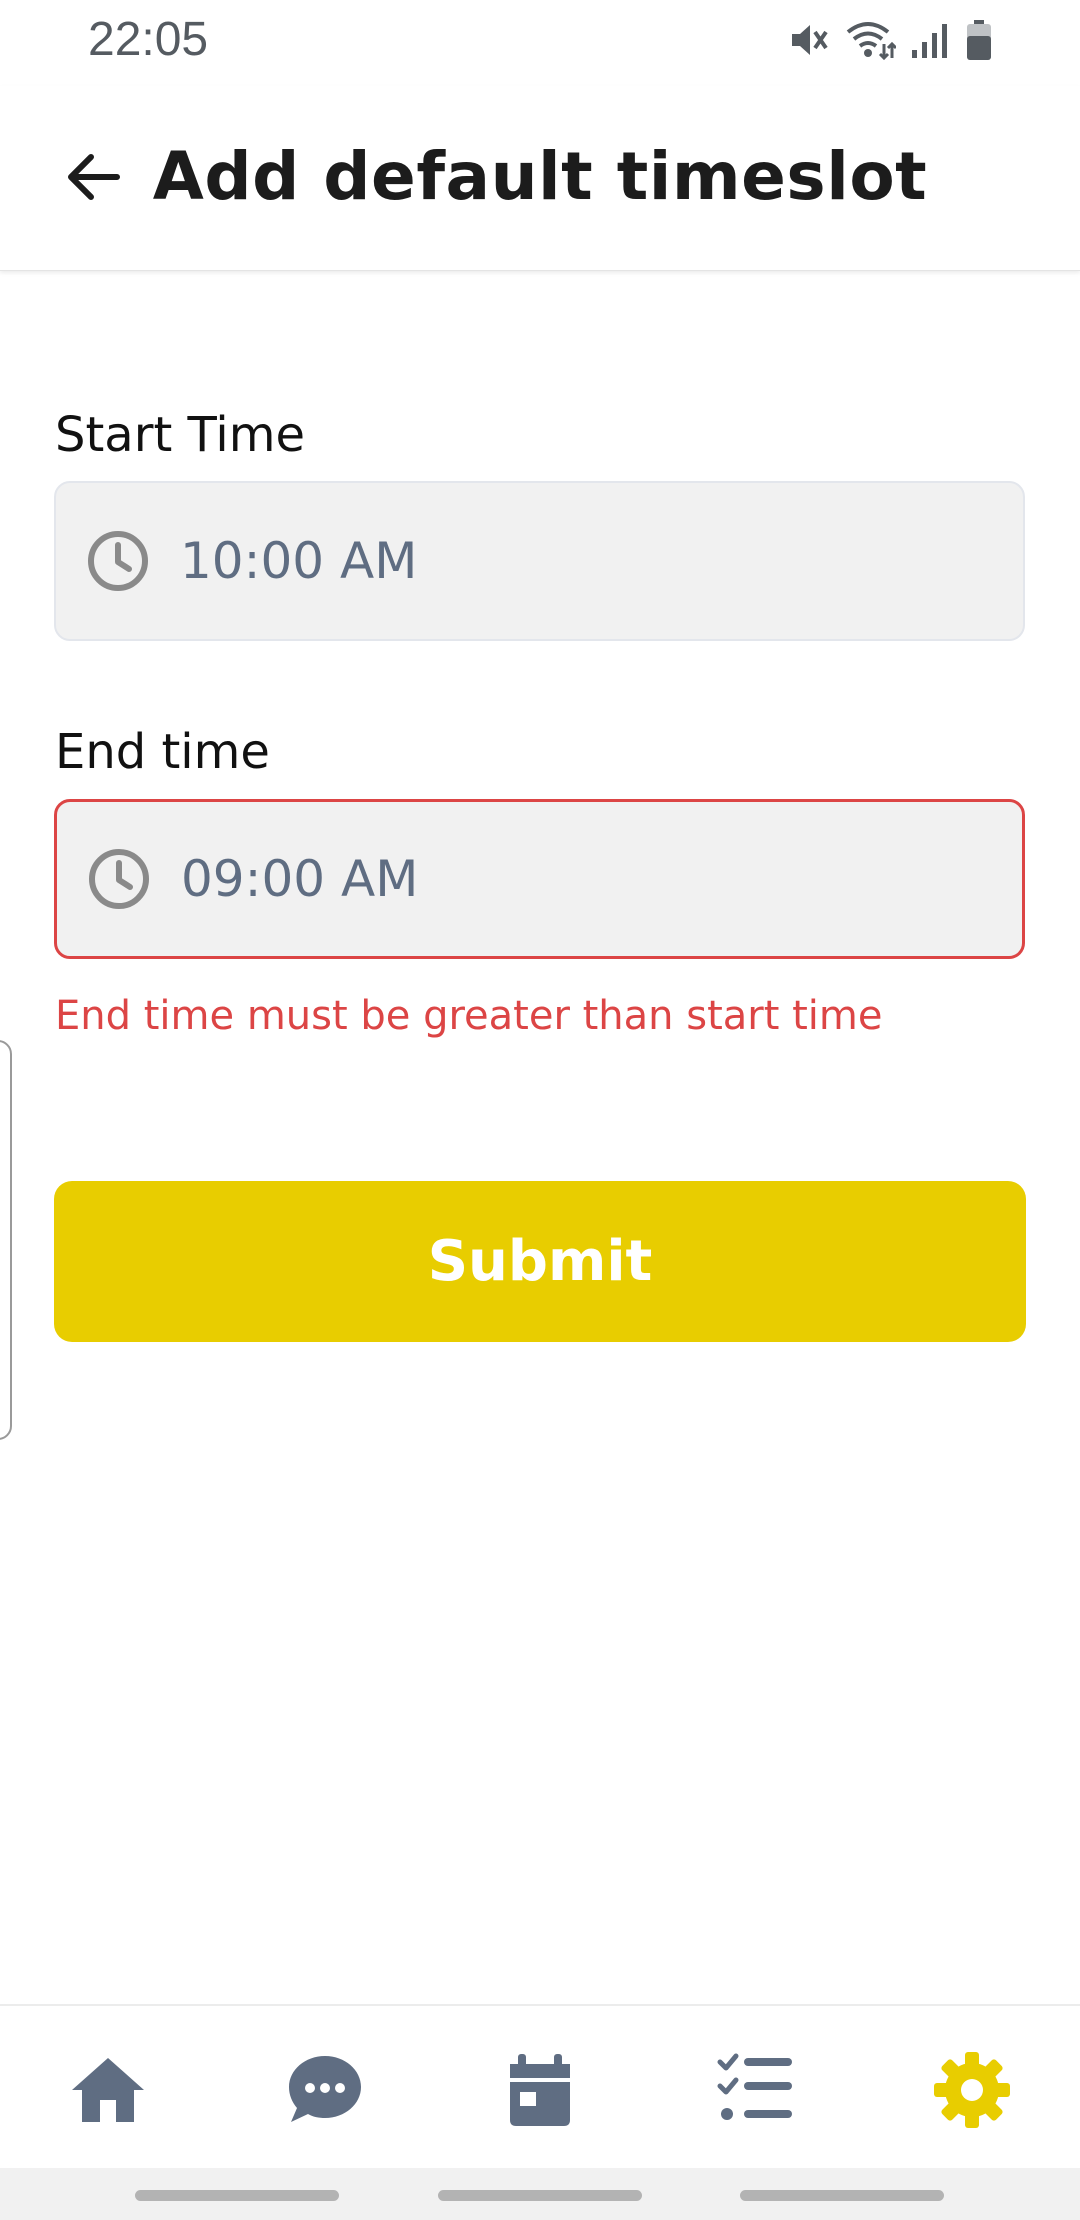 Image resolution: width=1080 pixels, height=2220 pixels. I want to click on back-gesture, so click(842, 2195).